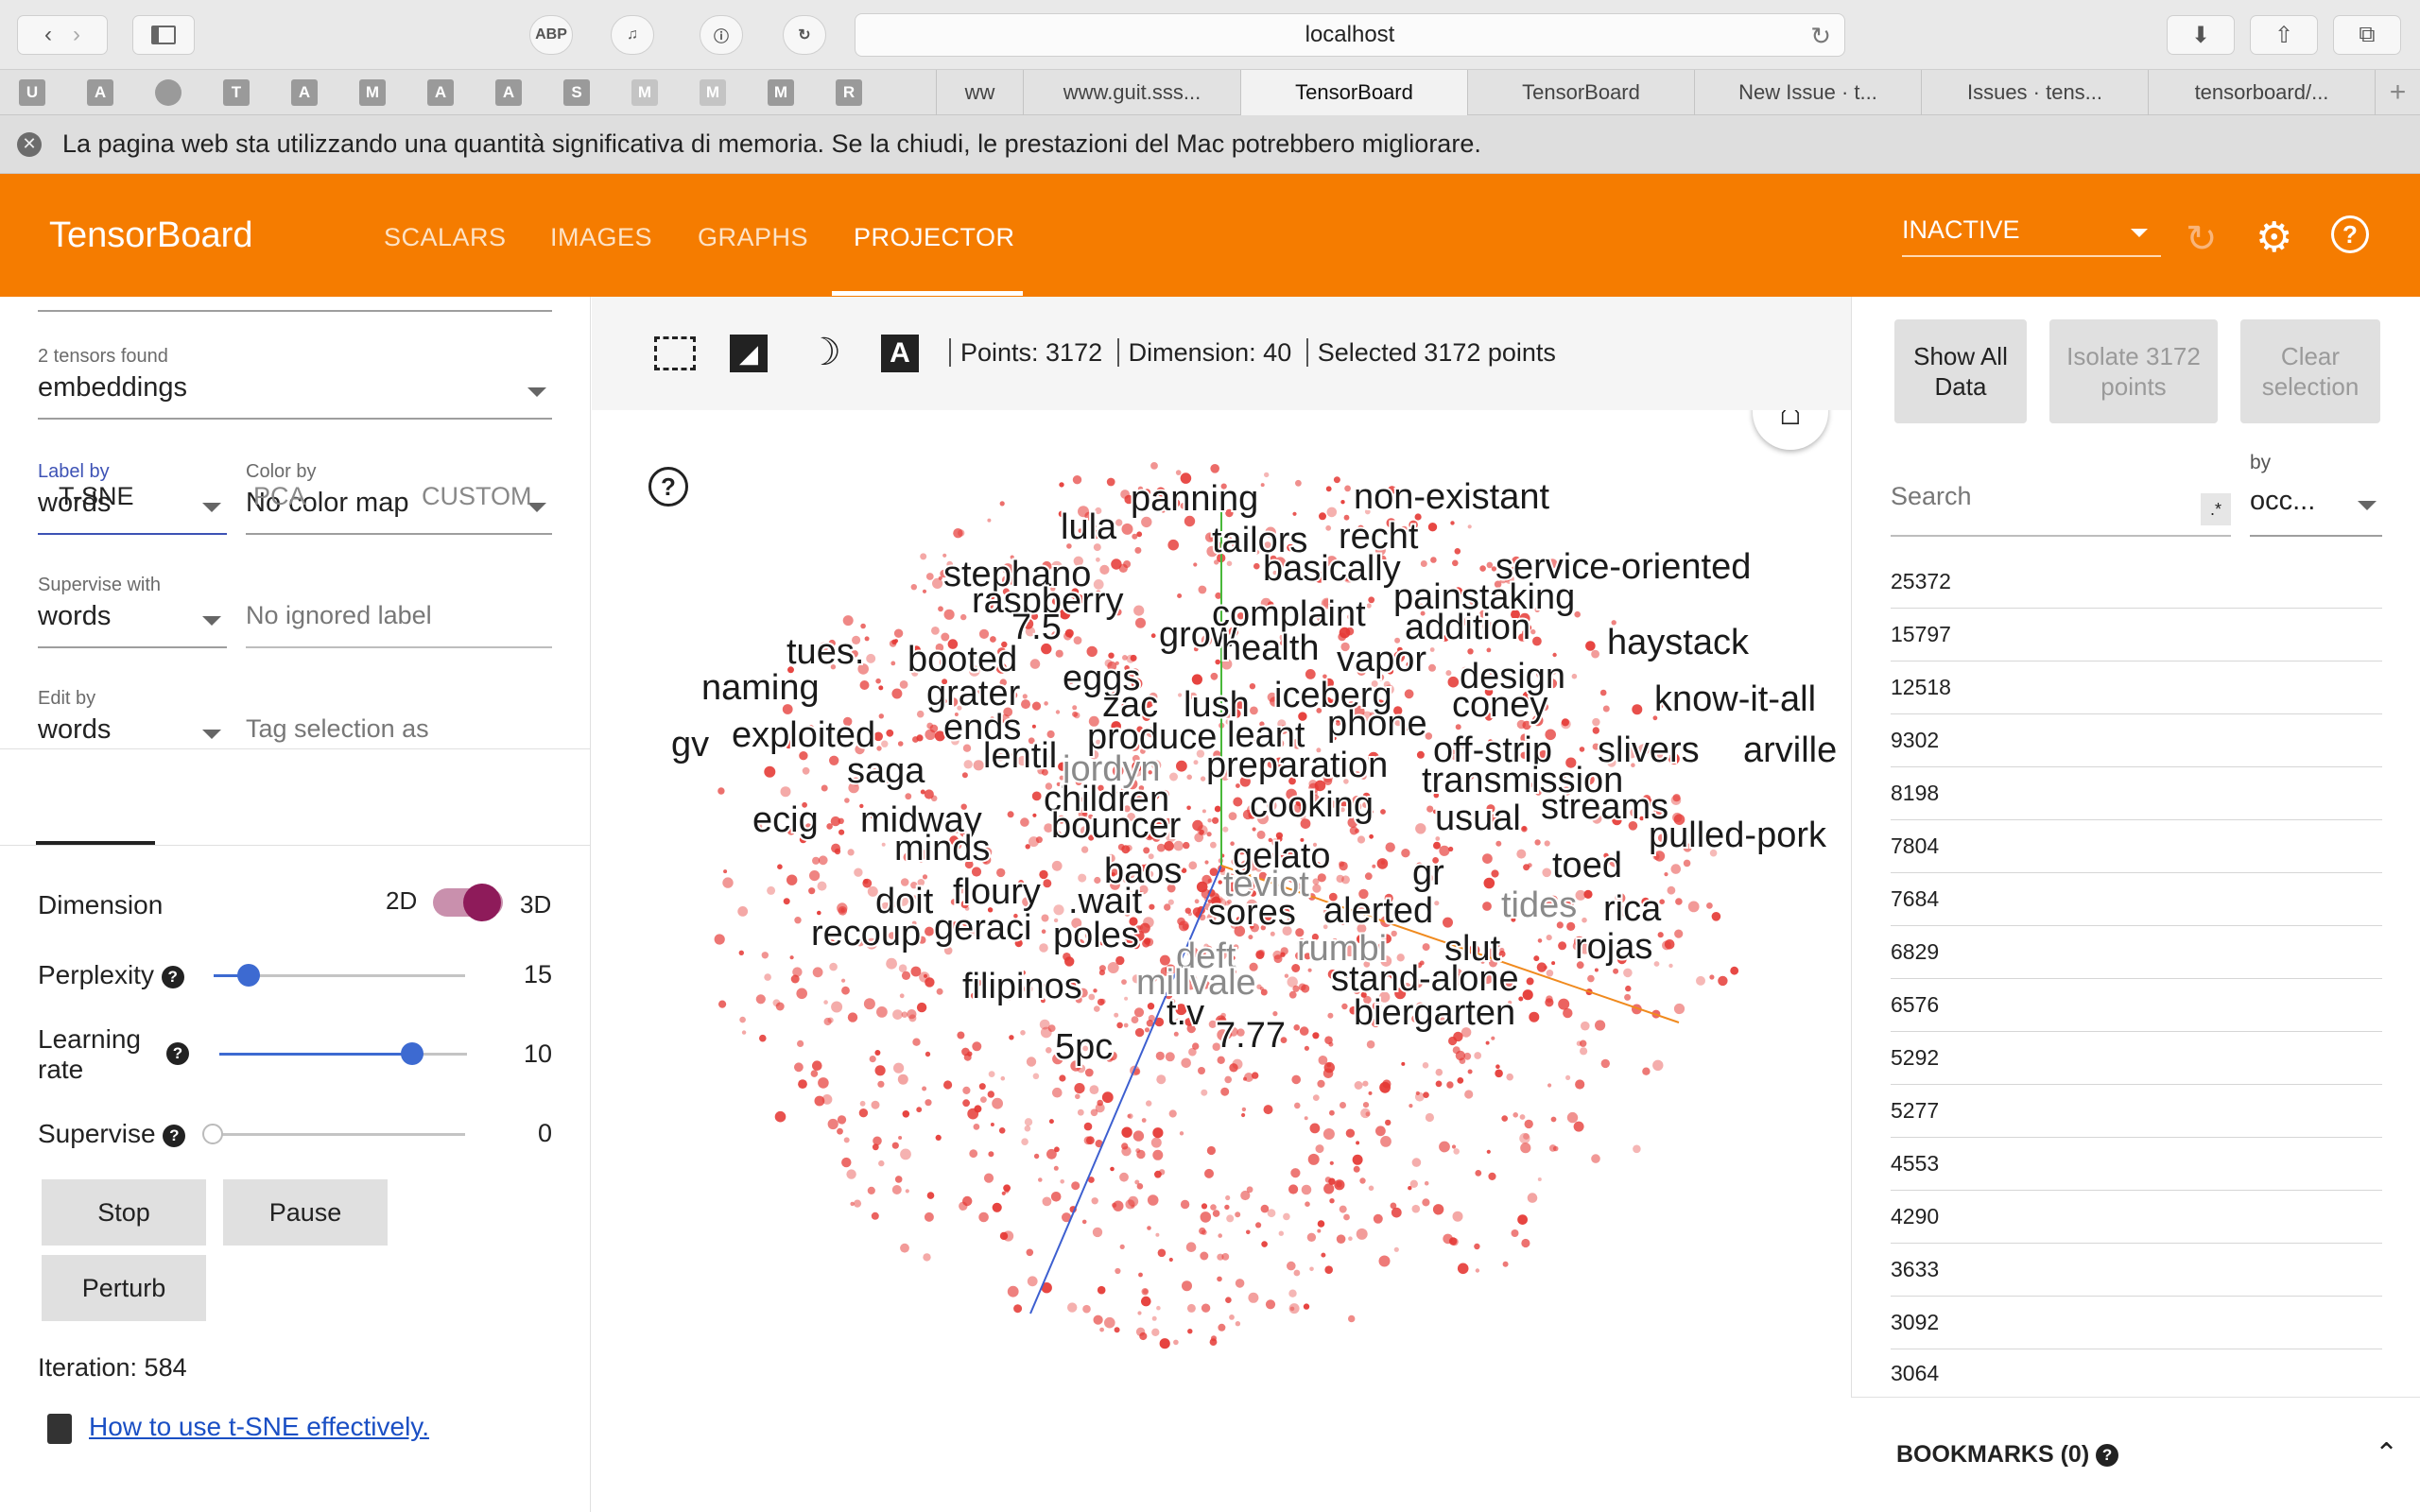  I want to click on tab-item: ww, so click(979, 92).